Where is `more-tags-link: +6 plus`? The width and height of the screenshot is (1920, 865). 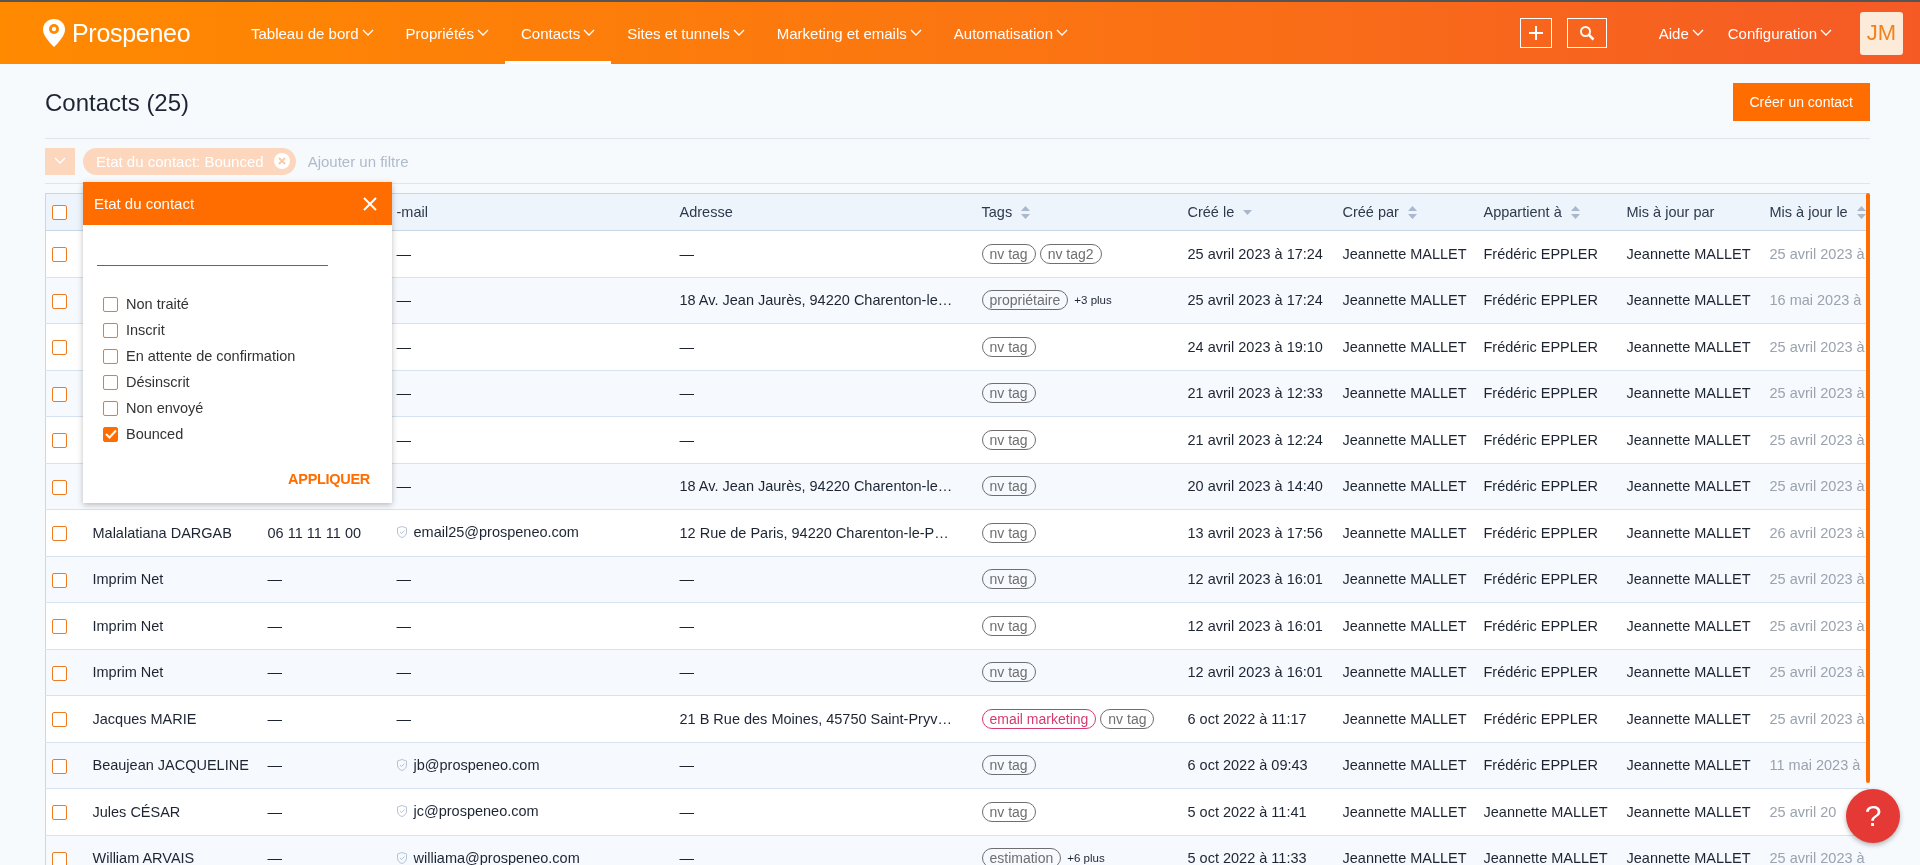 more-tags-link: +6 plus is located at coordinates (1086, 858).